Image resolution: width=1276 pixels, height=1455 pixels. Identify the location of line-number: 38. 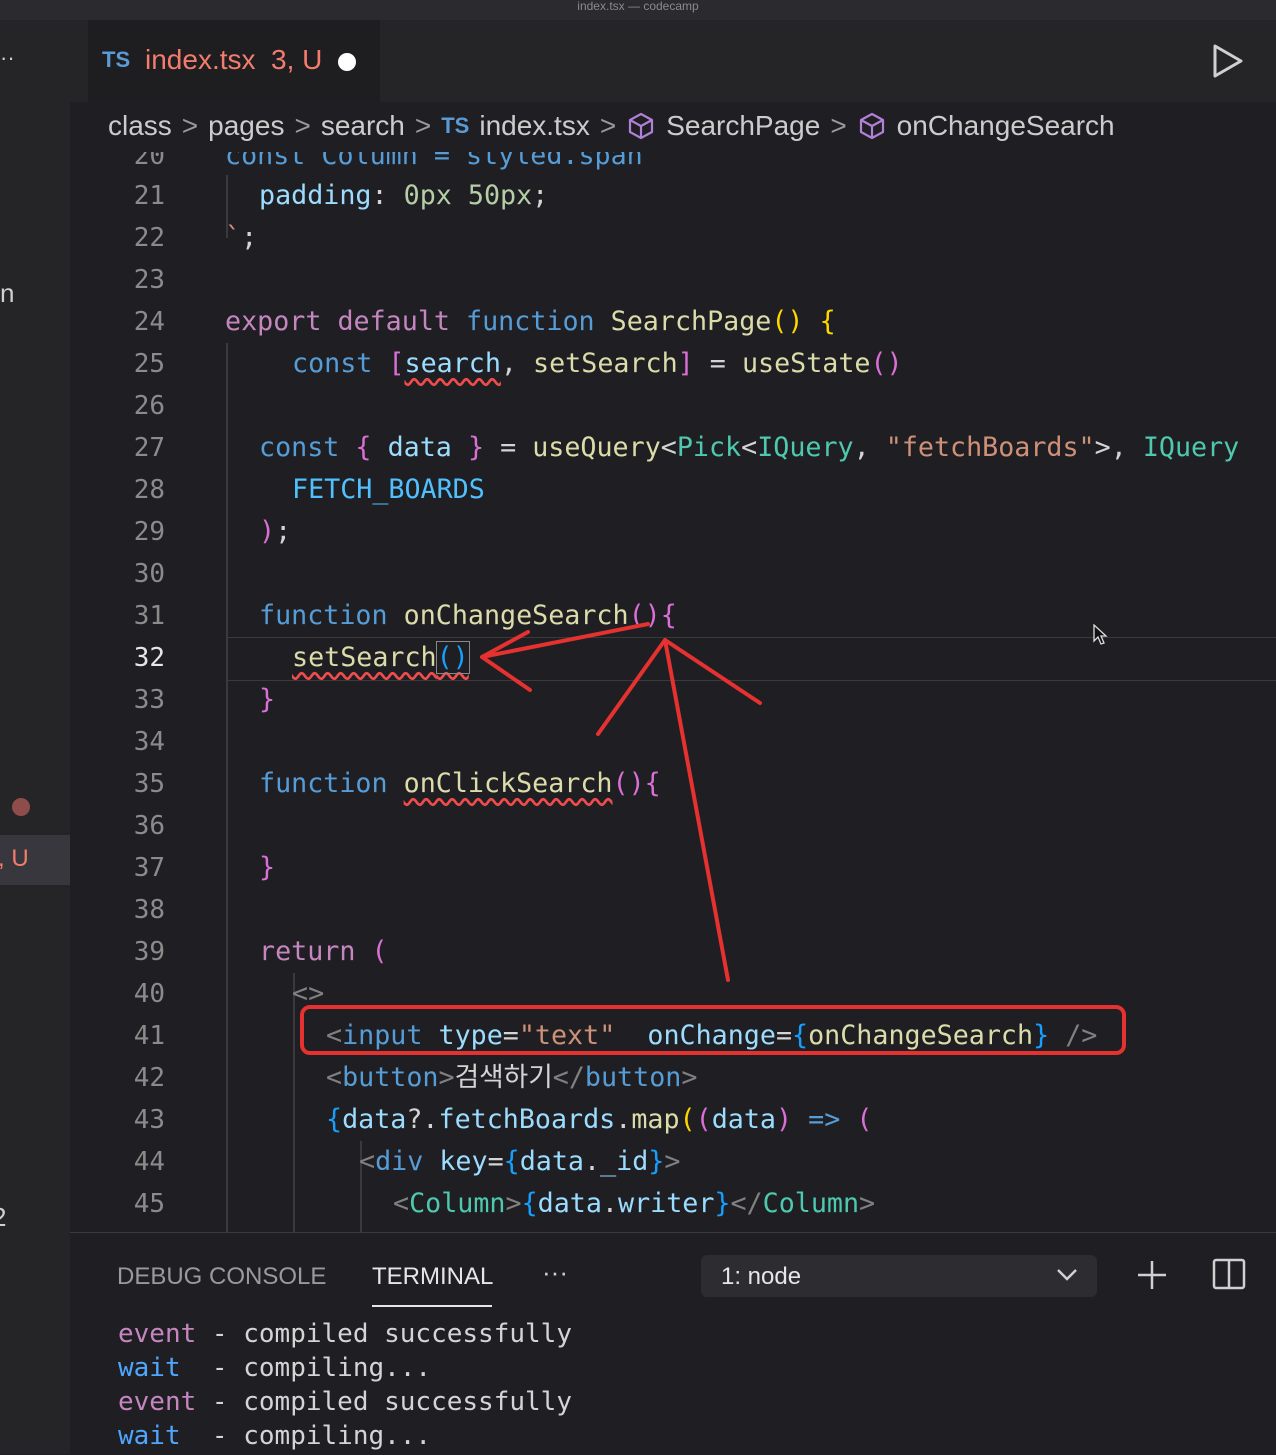
(149, 910).